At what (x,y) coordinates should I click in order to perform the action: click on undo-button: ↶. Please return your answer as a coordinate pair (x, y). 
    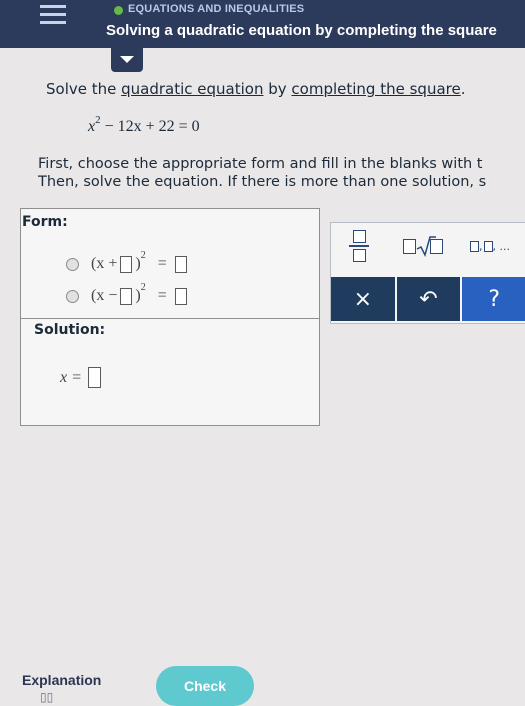
    Looking at the image, I should click on (428, 299).